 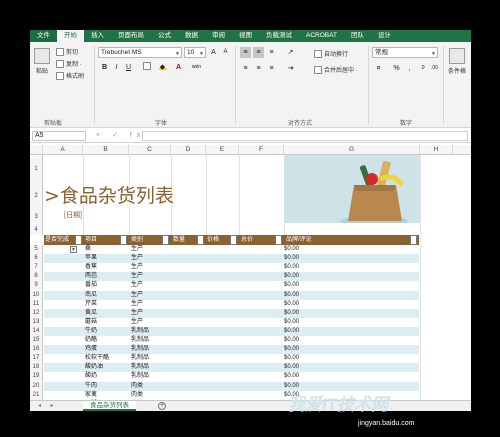 What do you see at coordinates (188, 150) in the screenshot?
I see `col-header-d: D` at bounding box center [188, 150].